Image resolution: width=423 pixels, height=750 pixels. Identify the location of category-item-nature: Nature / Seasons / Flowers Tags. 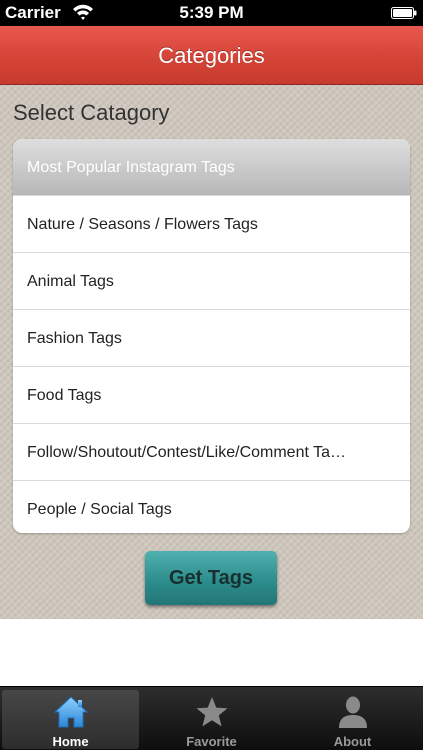
(211, 224).